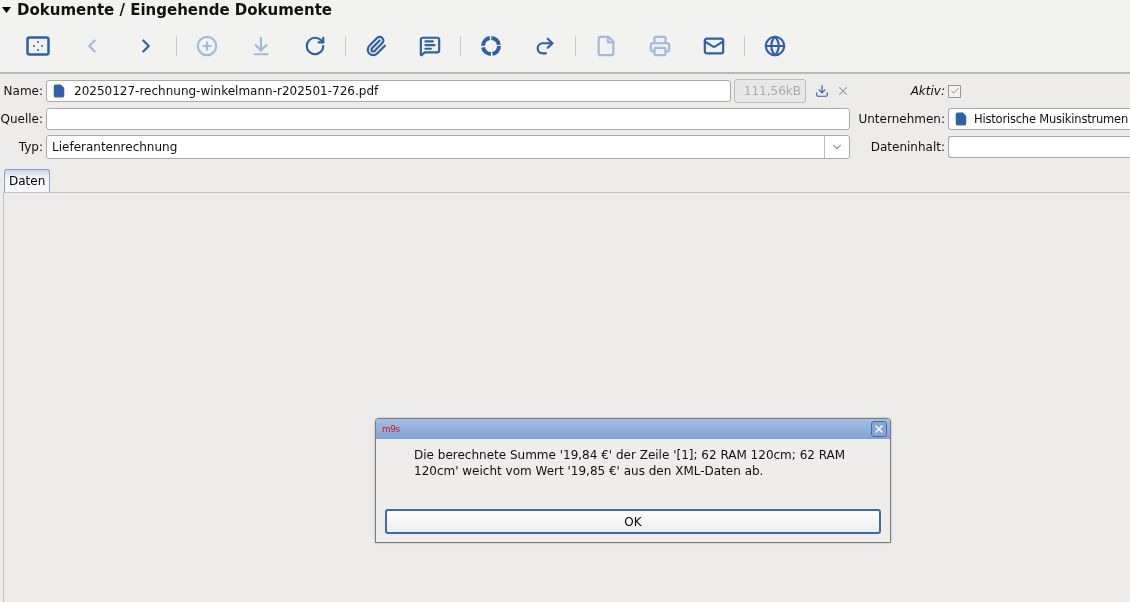 The width and height of the screenshot is (1130, 602). What do you see at coordinates (822, 91) in the screenshot?
I see `download-icon` at bounding box center [822, 91].